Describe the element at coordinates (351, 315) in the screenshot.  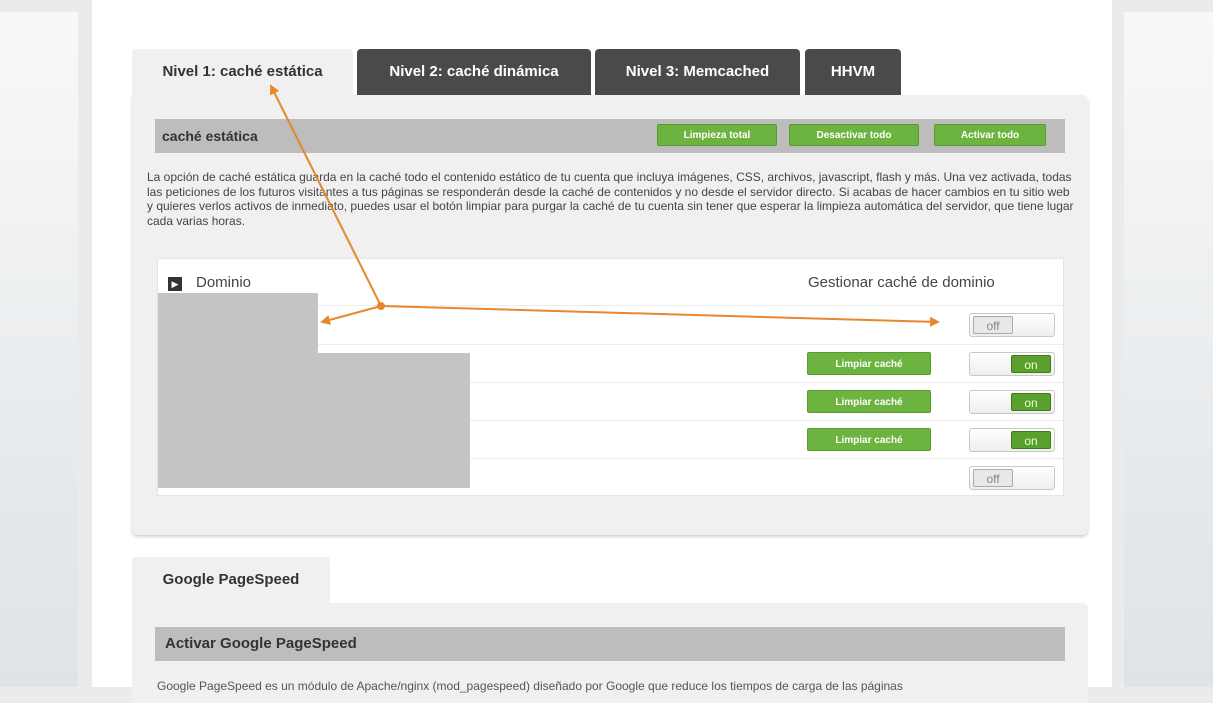
I see `arrow-to-domain` at that location.